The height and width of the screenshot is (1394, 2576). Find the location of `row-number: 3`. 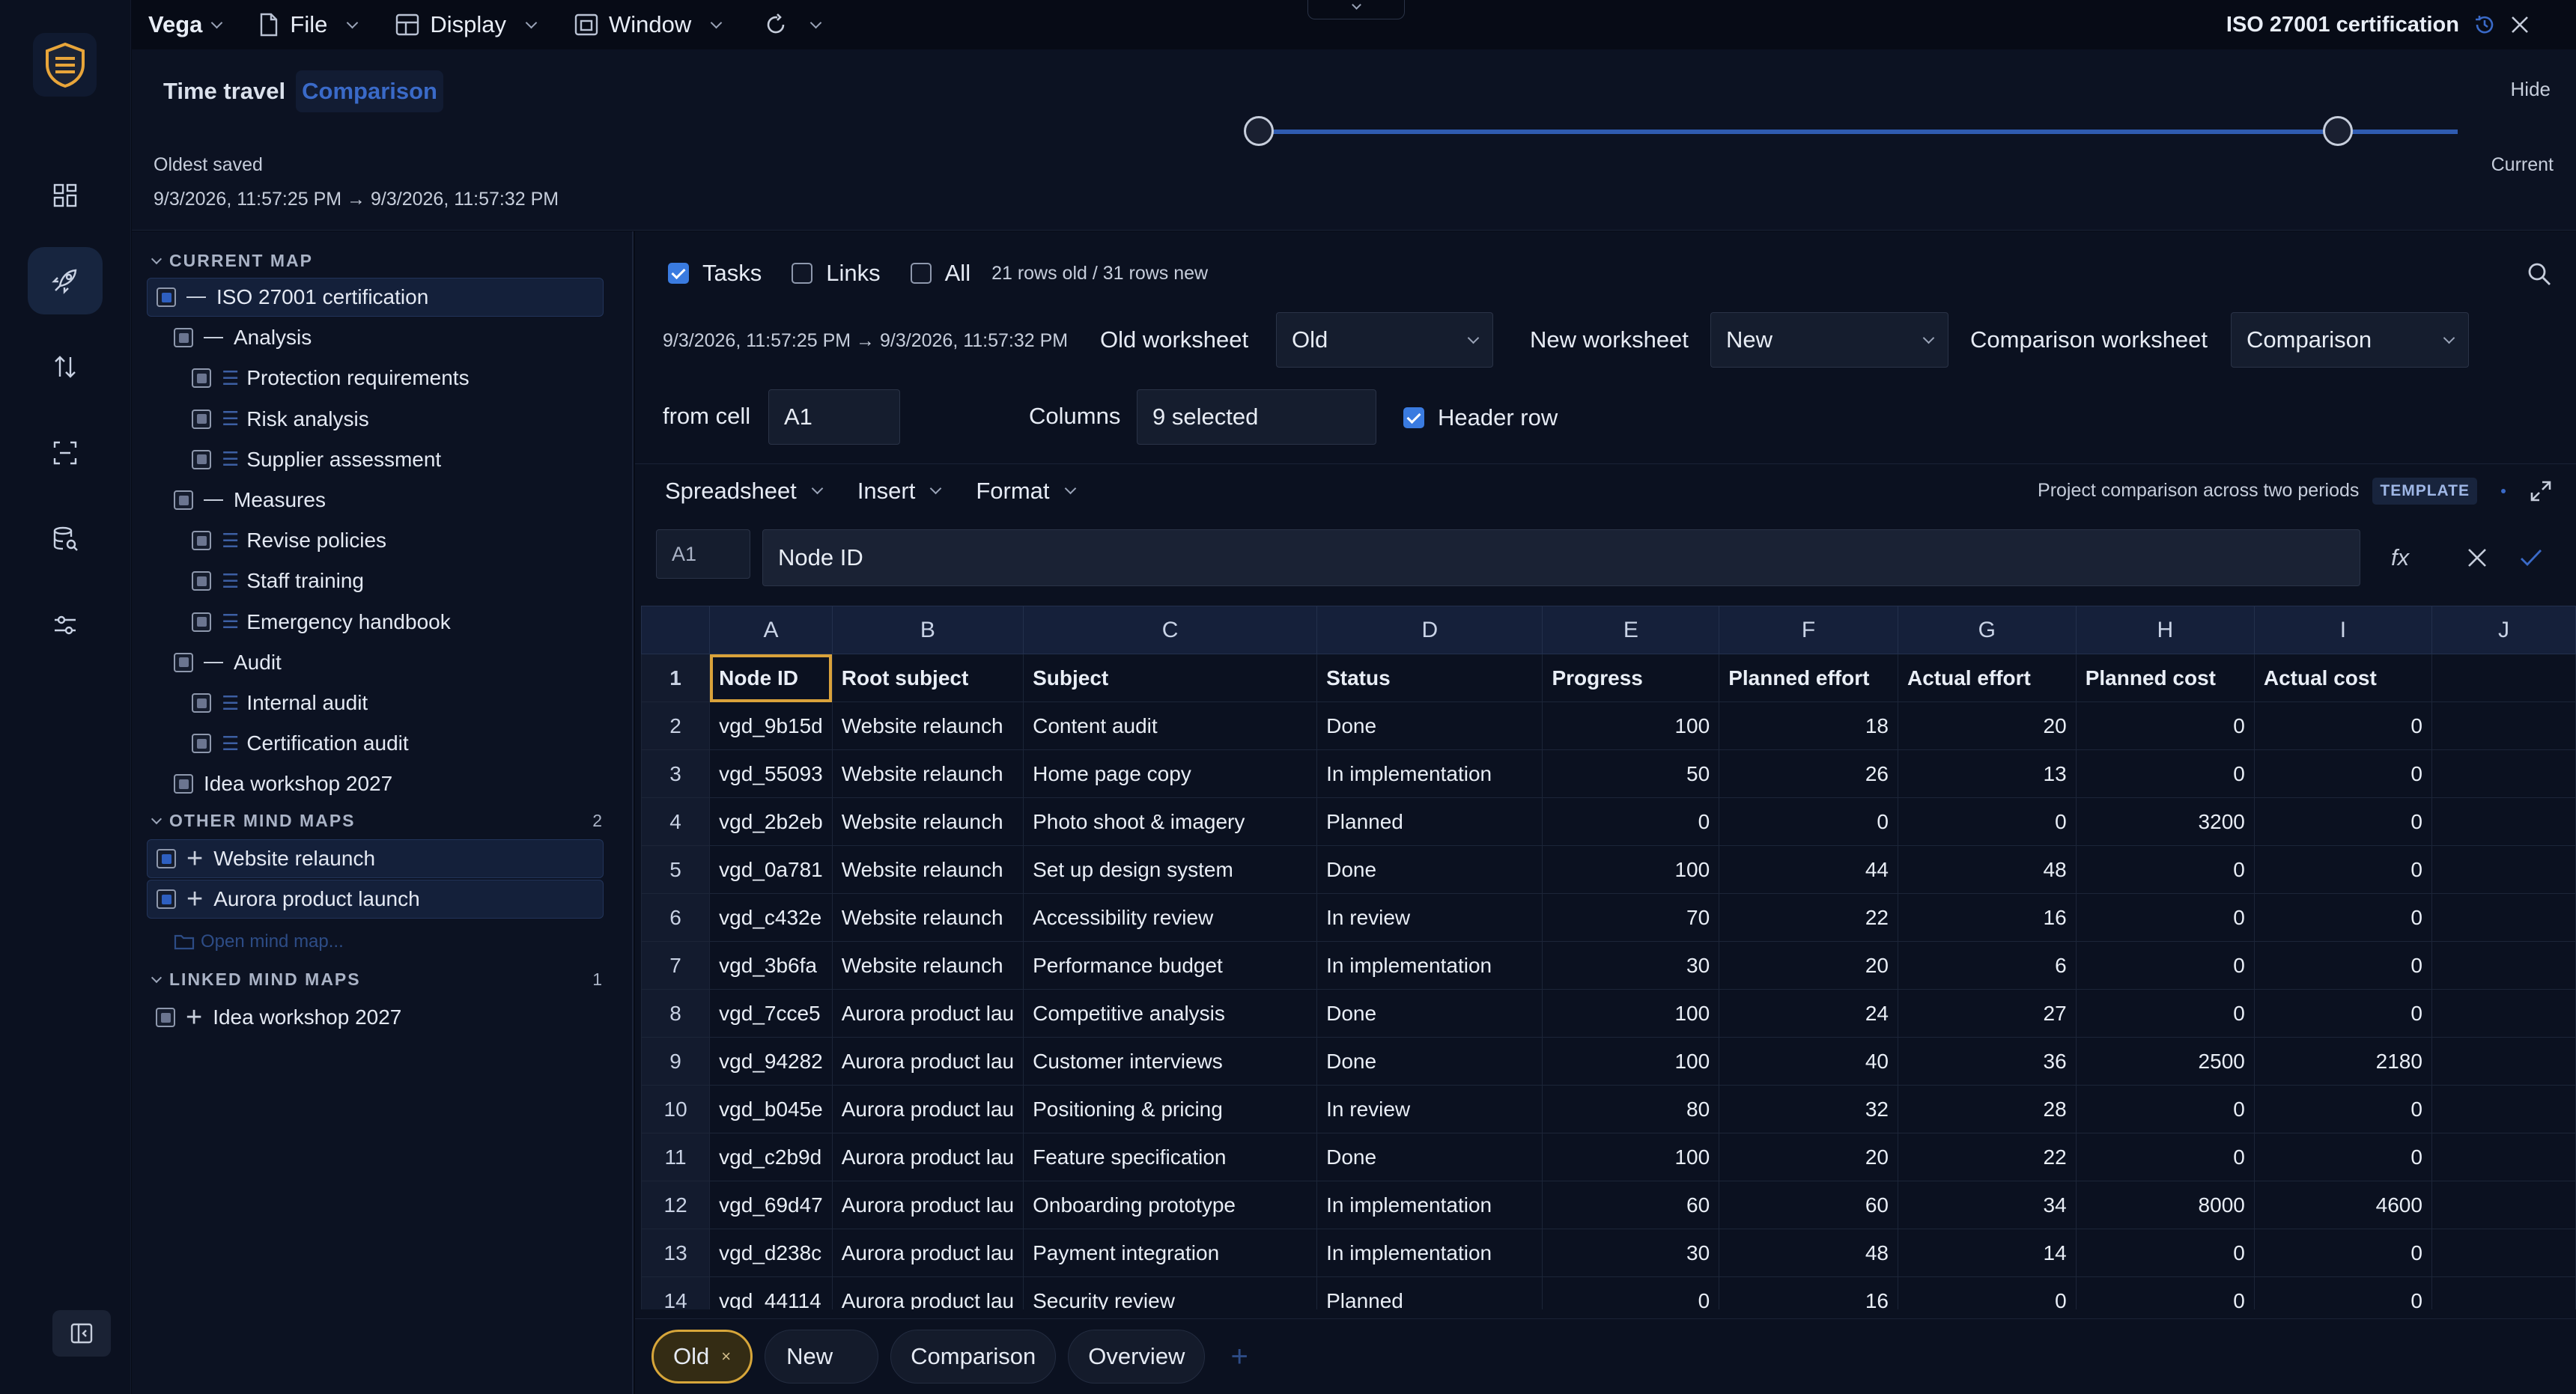

row-number: 3 is located at coordinates (676, 773).